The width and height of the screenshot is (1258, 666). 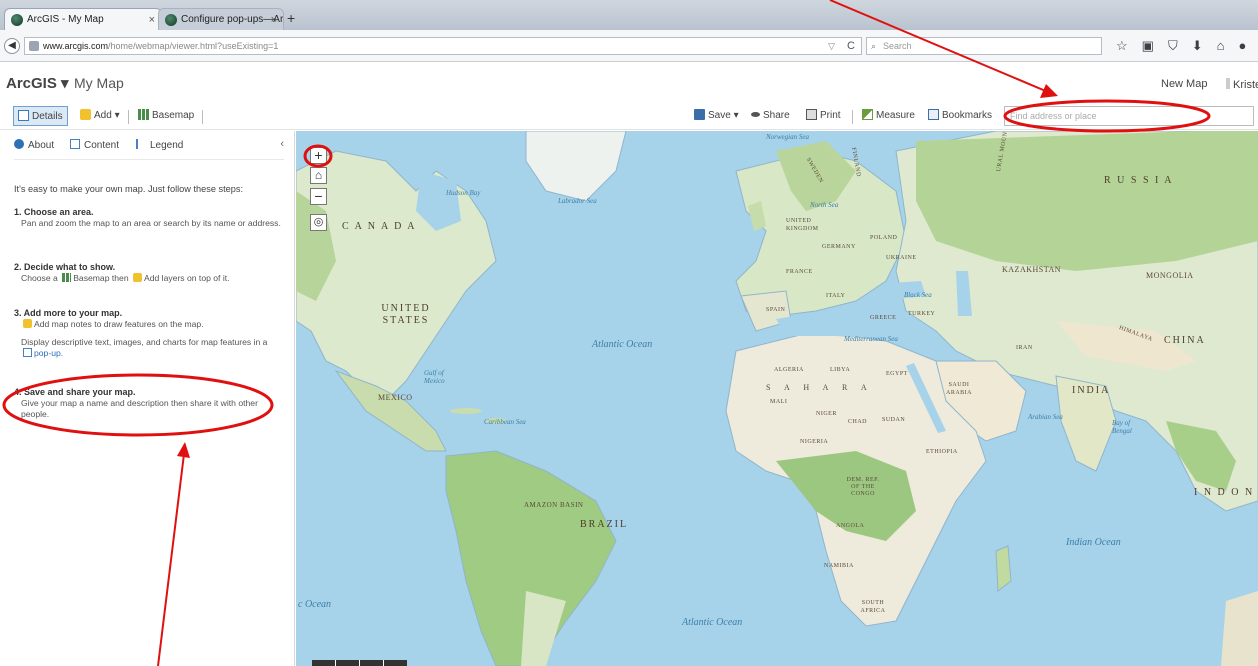 What do you see at coordinates (839, 566) in the screenshot?
I see `label-namibia: NAMIBIA` at bounding box center [839, 566].